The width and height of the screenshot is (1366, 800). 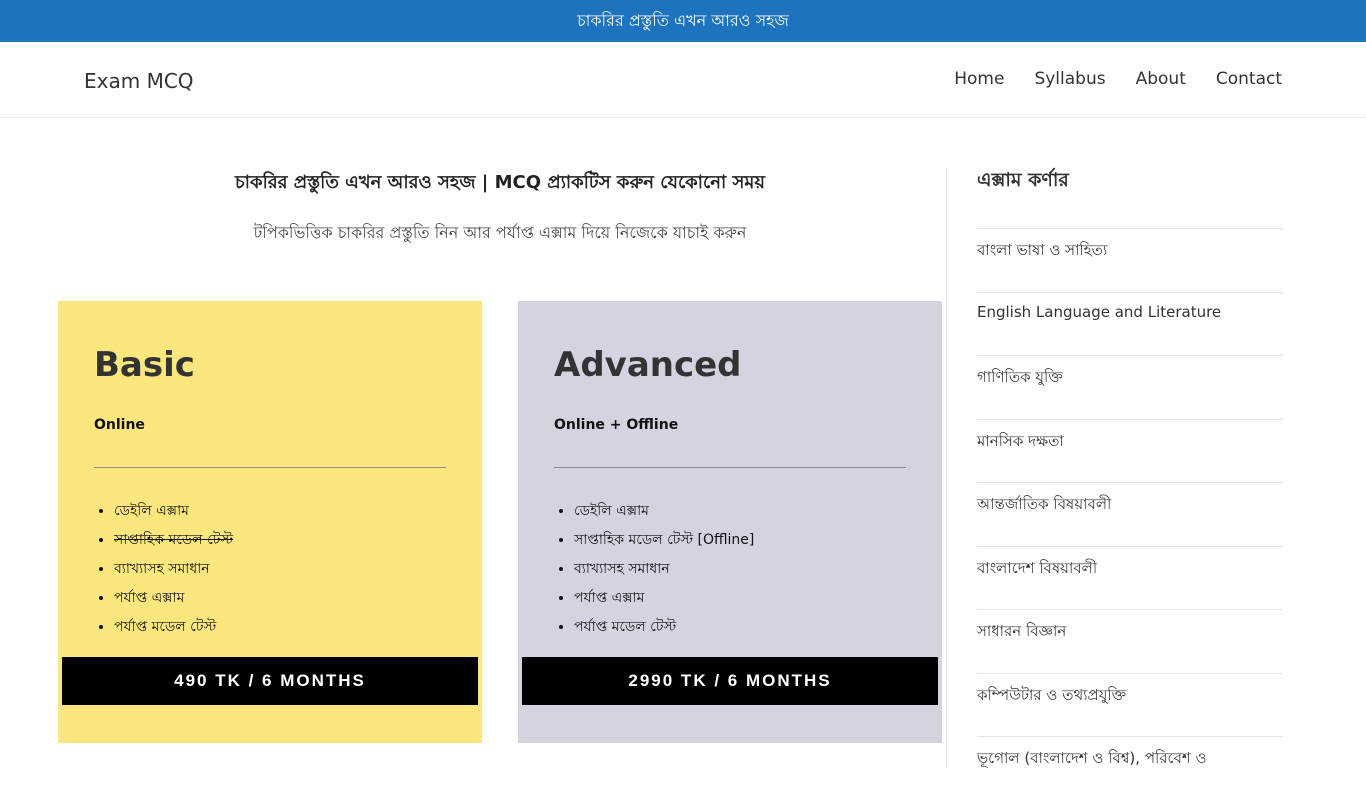 I want to click on list-item: সাপ্তাহিক মডেল টেস্ট [Offline], so click(x=664, y=543).